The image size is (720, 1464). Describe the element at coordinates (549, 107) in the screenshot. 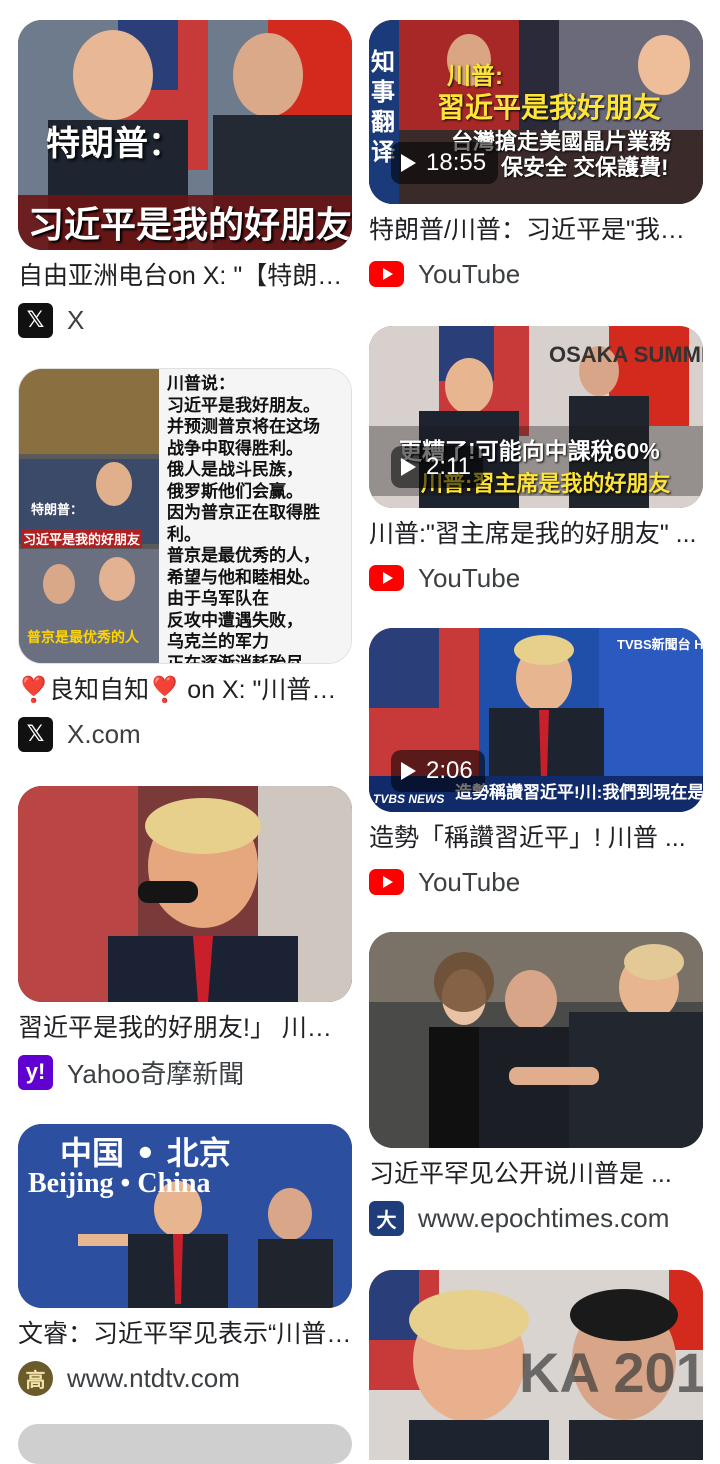

I see `thumbnail-caption-2: 習近平是我好朋友` at that location.